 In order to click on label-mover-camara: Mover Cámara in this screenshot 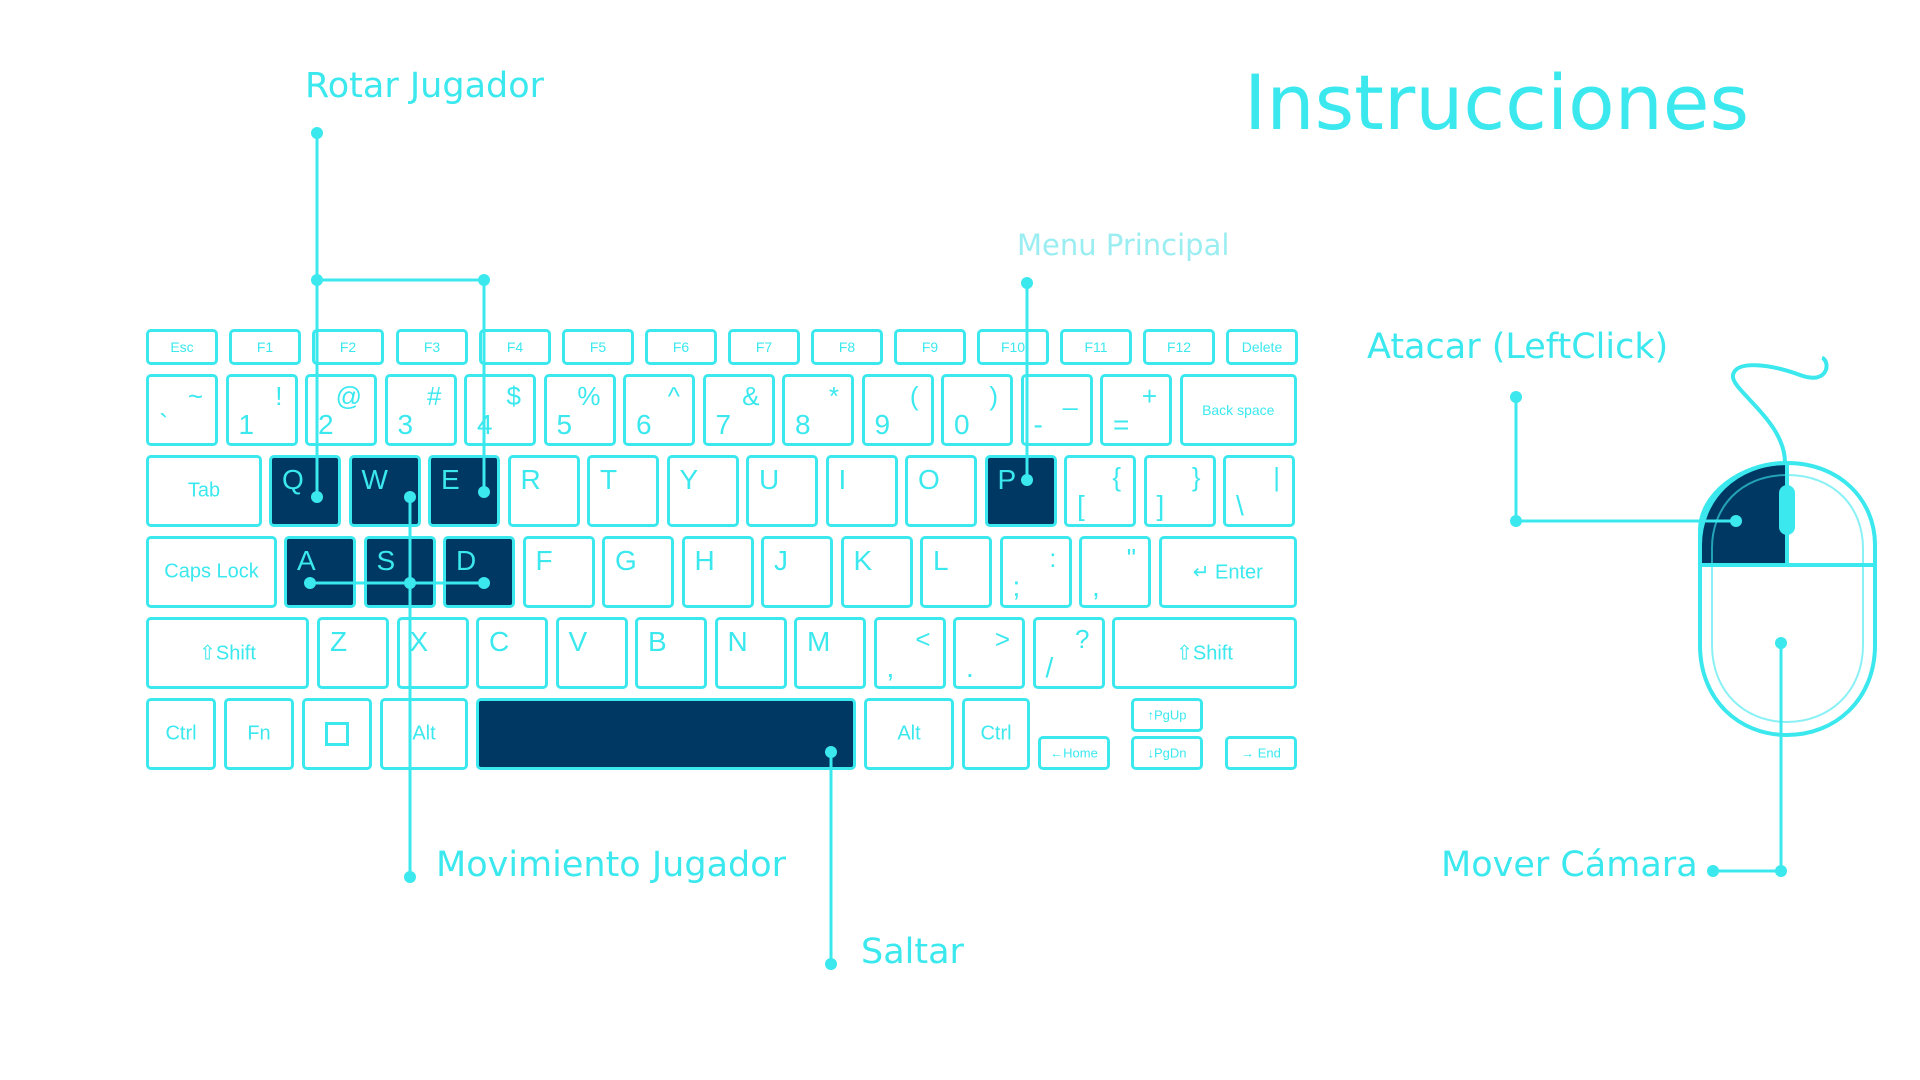, I will do `click(1569, 865)`.